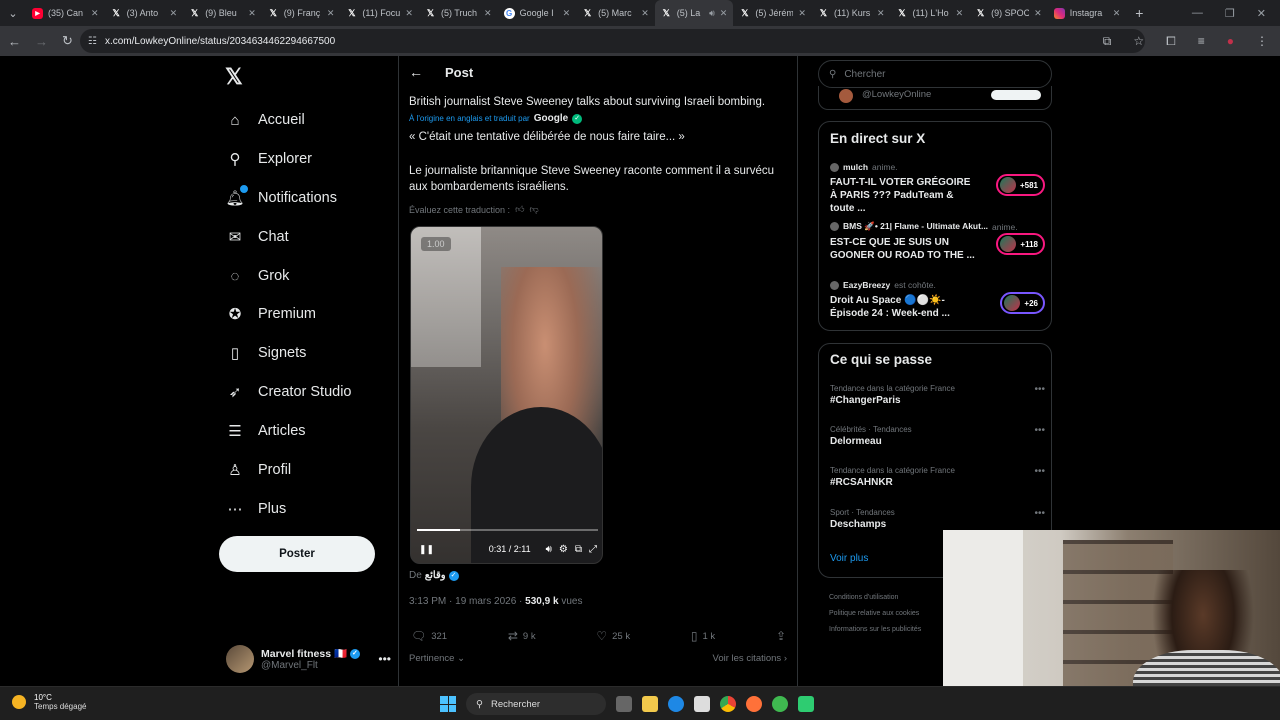 The width and height of the screenshot is (1280, 720). What do you see at coordinates (593, 549) in the screenshot?
I see `fullscreen-icon: ⤢` at bounding box center [593, 549].